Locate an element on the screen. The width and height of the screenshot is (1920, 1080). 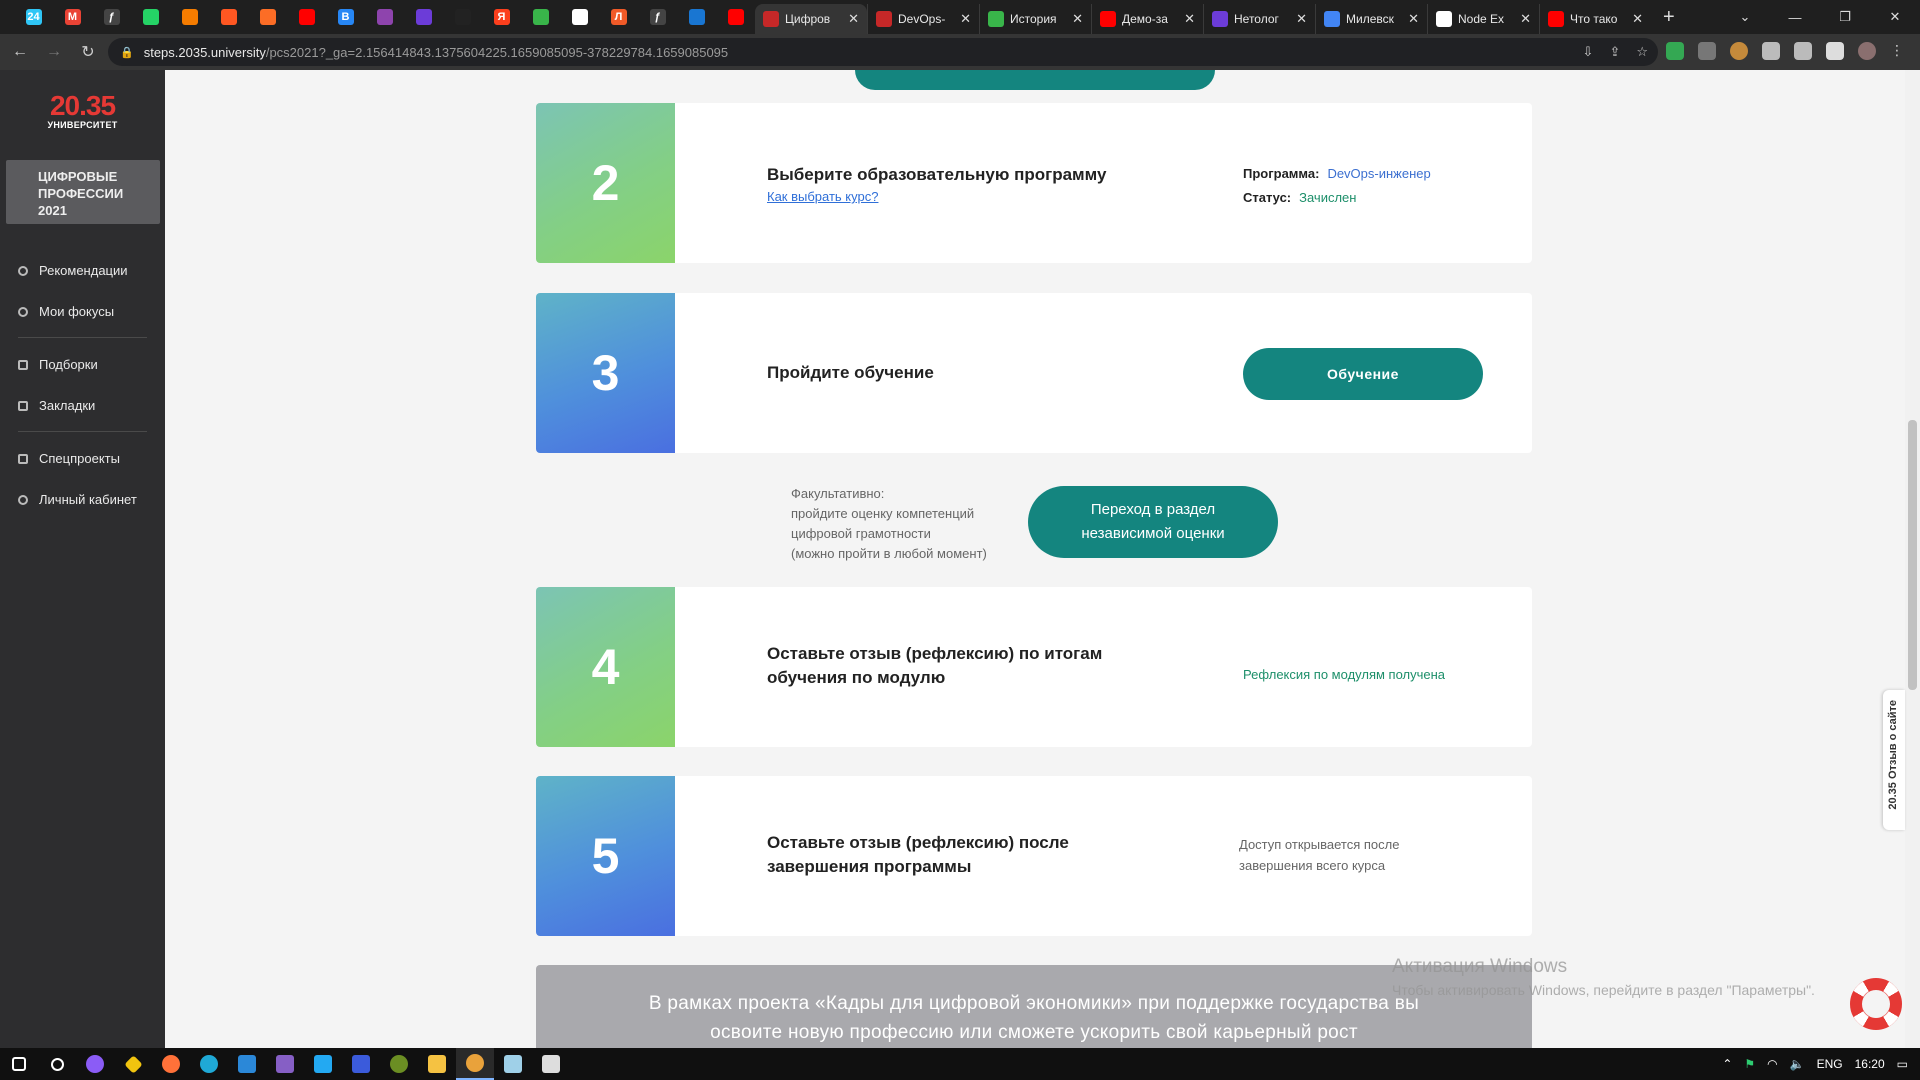
share-icon: ⇪ is located at coordinates (1614, 52).